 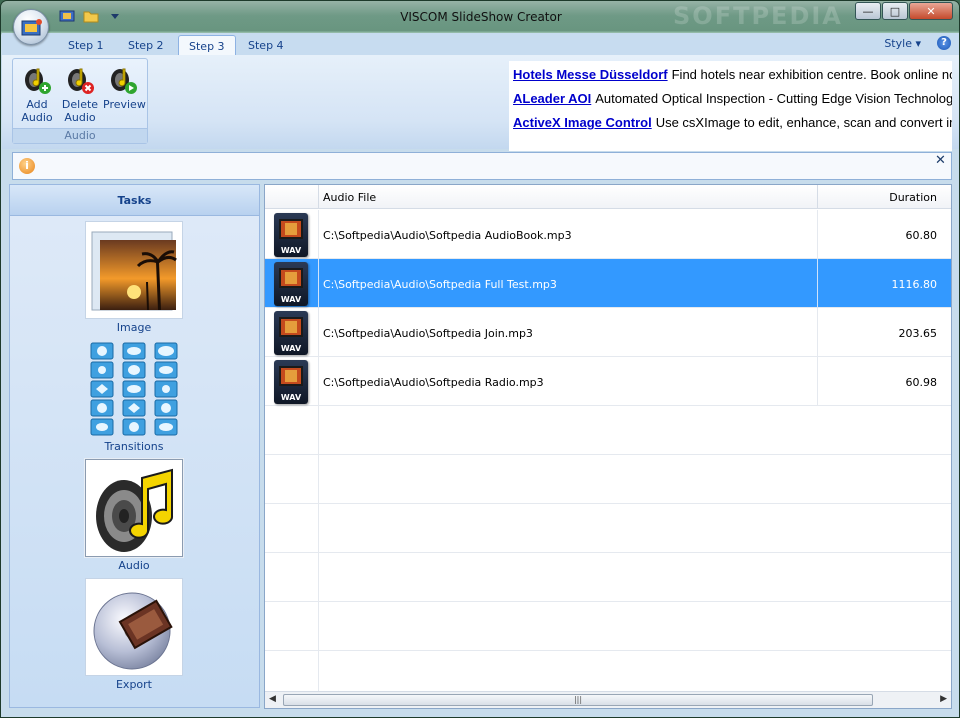 What do you see at coordinates (123, 79) in the screenshot?
I see `preview-audio-icon` at bounding box center [123, 79].